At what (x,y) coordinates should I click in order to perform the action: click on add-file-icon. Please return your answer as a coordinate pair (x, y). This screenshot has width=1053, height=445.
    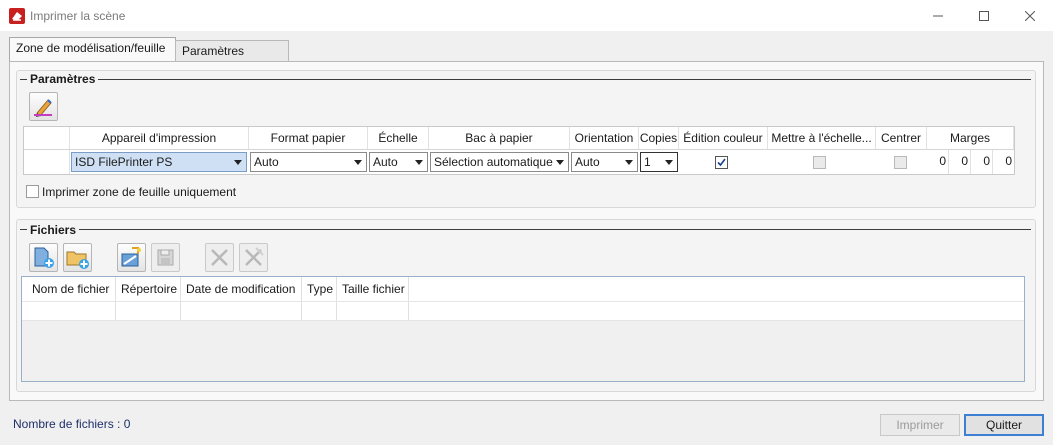
    Looking at the image, I should click on (43, 260).